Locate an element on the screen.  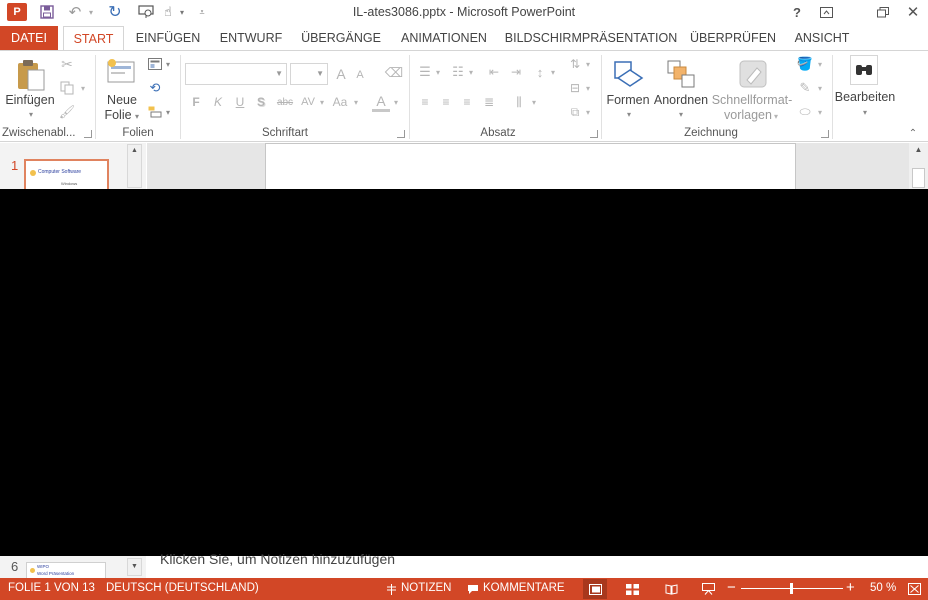
tab-file: DATEI is located at coordinates (29, 38).